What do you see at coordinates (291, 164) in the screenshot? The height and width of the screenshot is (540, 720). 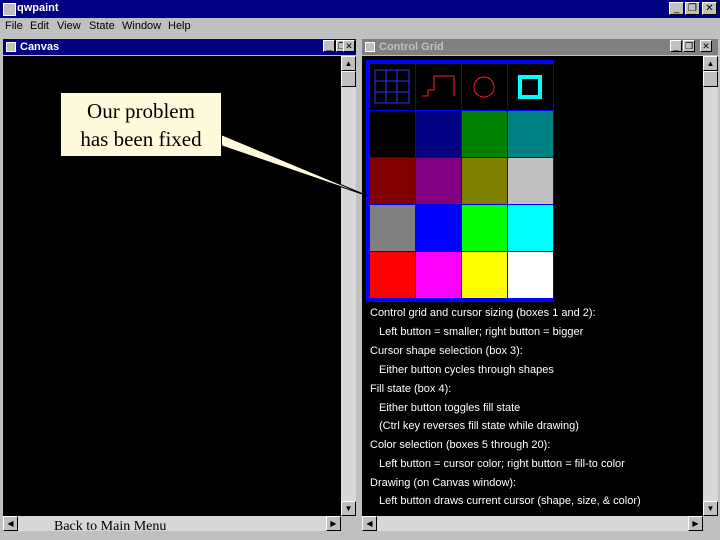 I see `callout-pointer` at bounding box center [291, 164].